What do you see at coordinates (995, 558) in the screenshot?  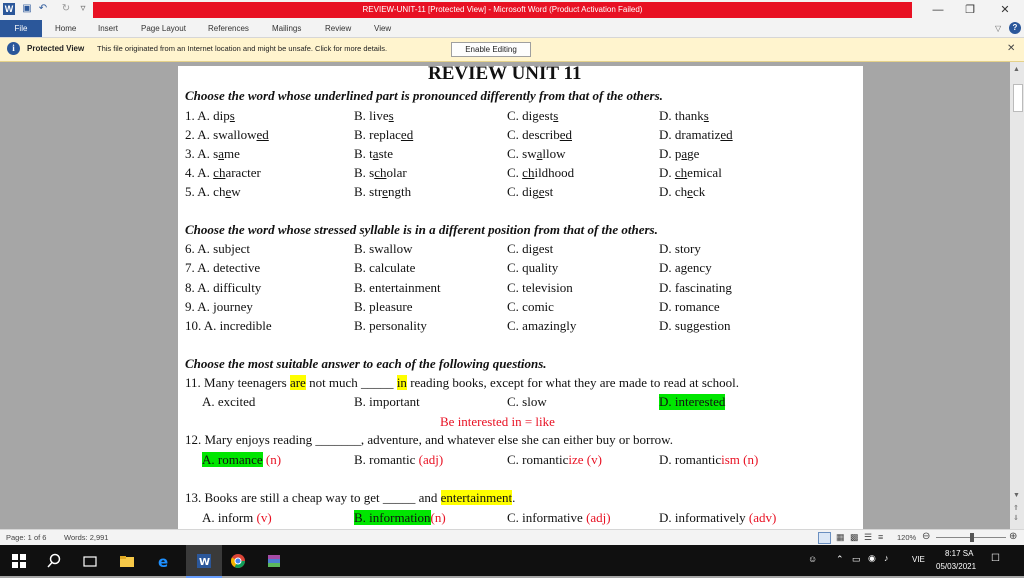 I see `notifications-icon: ☐` at bounding box center [995, 558].